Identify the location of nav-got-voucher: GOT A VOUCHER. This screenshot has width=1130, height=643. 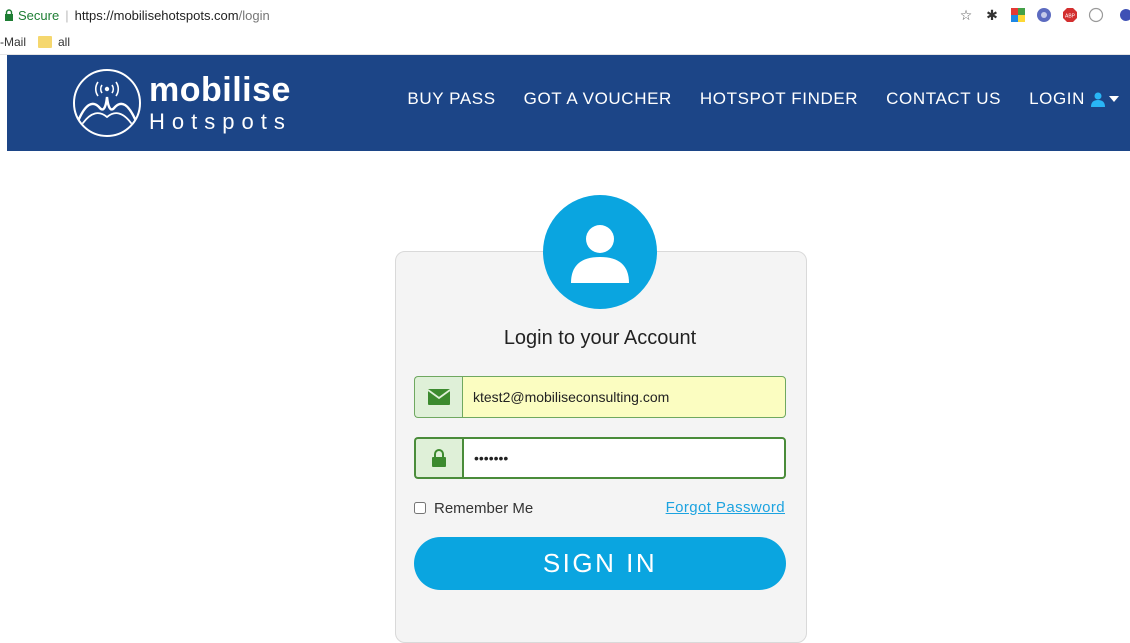
(598, 99).